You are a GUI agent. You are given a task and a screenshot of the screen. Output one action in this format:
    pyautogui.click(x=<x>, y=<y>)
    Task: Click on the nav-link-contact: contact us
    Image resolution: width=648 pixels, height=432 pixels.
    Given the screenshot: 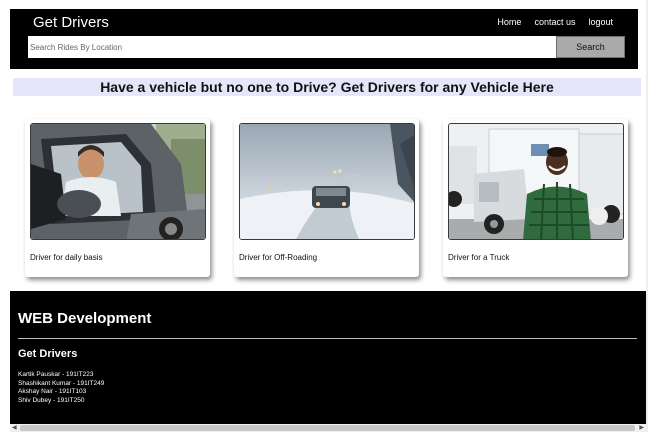 What is the action you would take?
    pyautogui.click(x=554, y=22)
    